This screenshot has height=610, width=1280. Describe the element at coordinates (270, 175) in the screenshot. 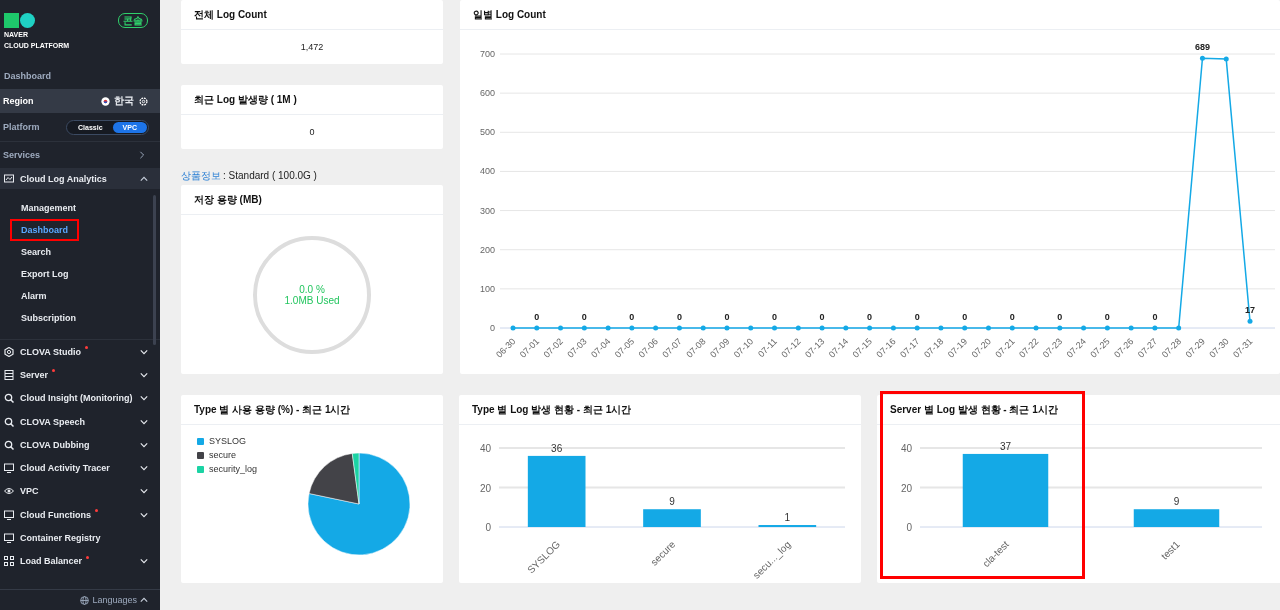

I see `product-plan: : Standard ( 100.0G )` at that location.